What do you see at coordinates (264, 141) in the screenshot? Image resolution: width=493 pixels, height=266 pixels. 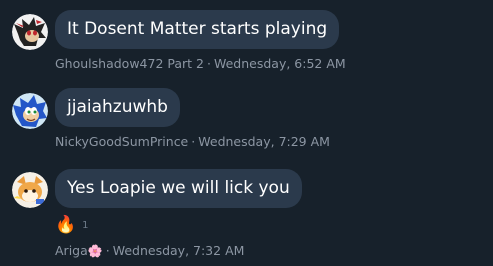 I see `timestamp: Wednesday, 7:29 AM` at bounding box center [264, 141].